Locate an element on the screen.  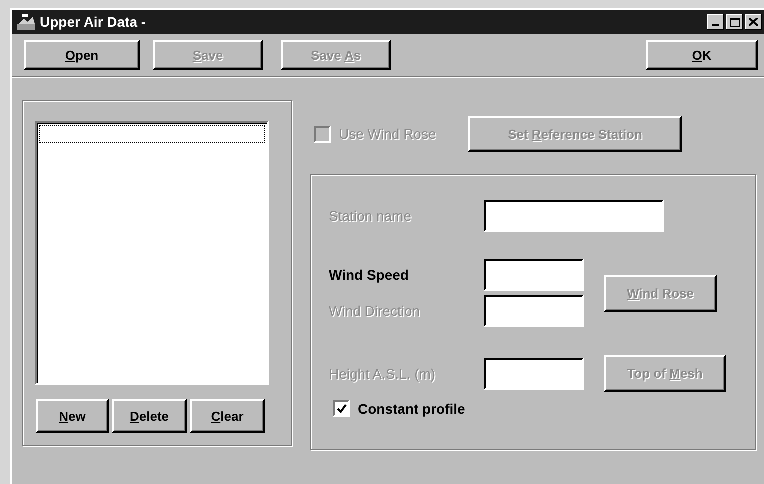
list-row is located at coordinates (152, 134).